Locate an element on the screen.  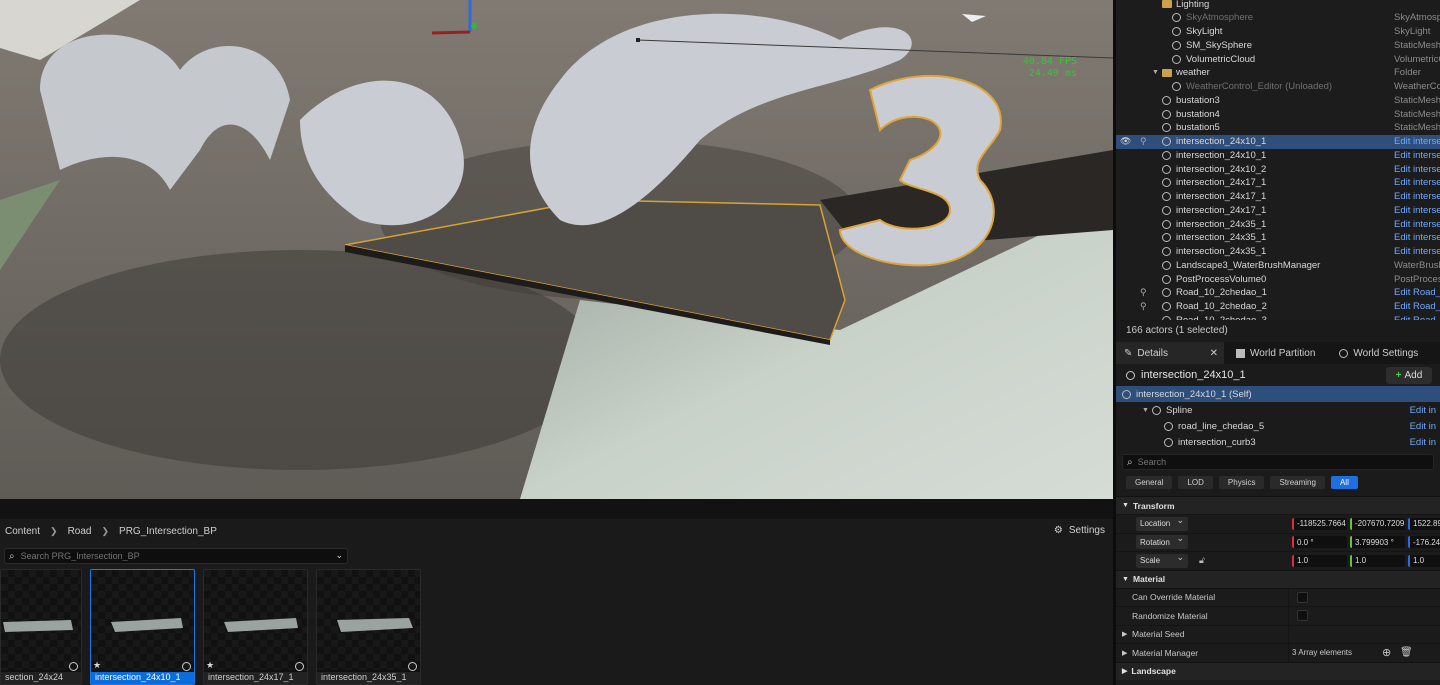
randomize-material-checkbox is located at coordinates (1302, 616).